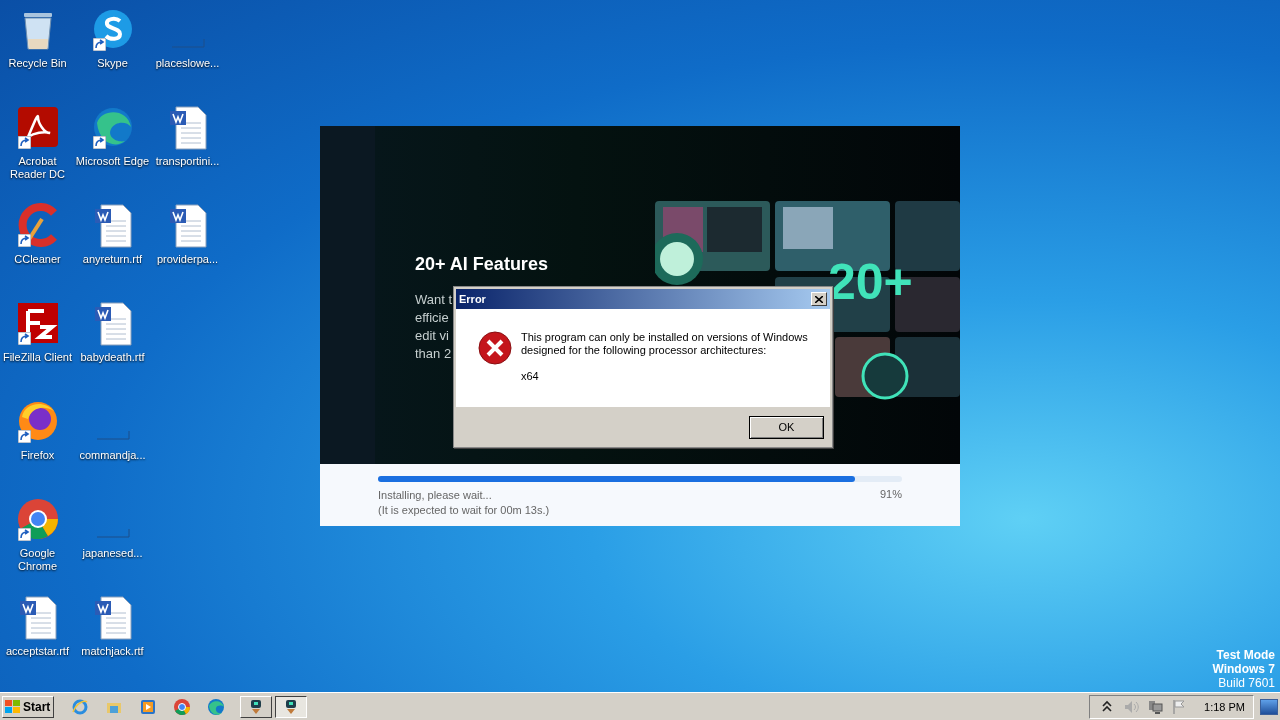 The image size is (1280, 720). What do you see at coordinates (37, 560) in the screenshot?
I see `icon-label: Google Chrome` at bounding box center [37, 560].